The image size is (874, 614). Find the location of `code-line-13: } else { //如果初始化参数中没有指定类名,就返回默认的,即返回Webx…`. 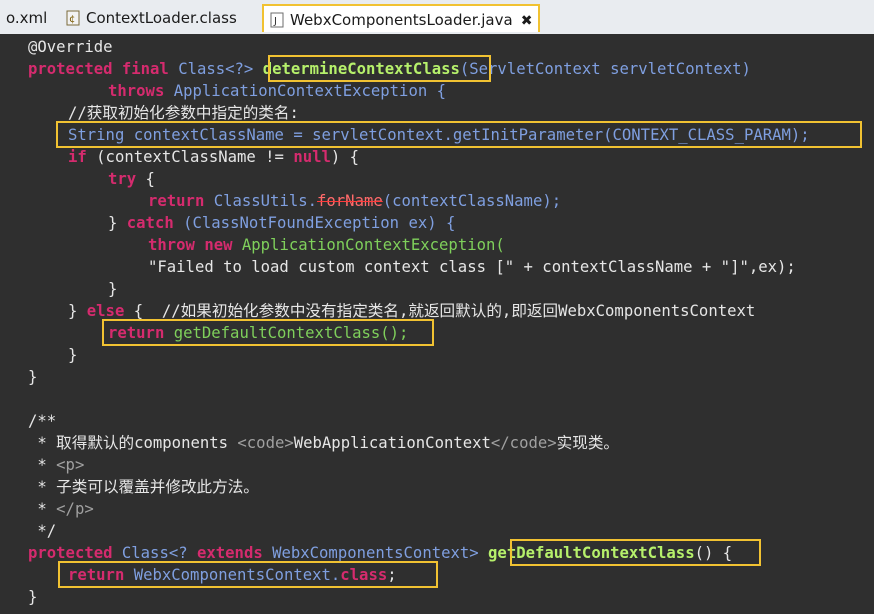

code-line-13: } else { //如果初始化参数中没有指定类名,就返回默认的,即返回Webx… is located at coordinates (412, 311).